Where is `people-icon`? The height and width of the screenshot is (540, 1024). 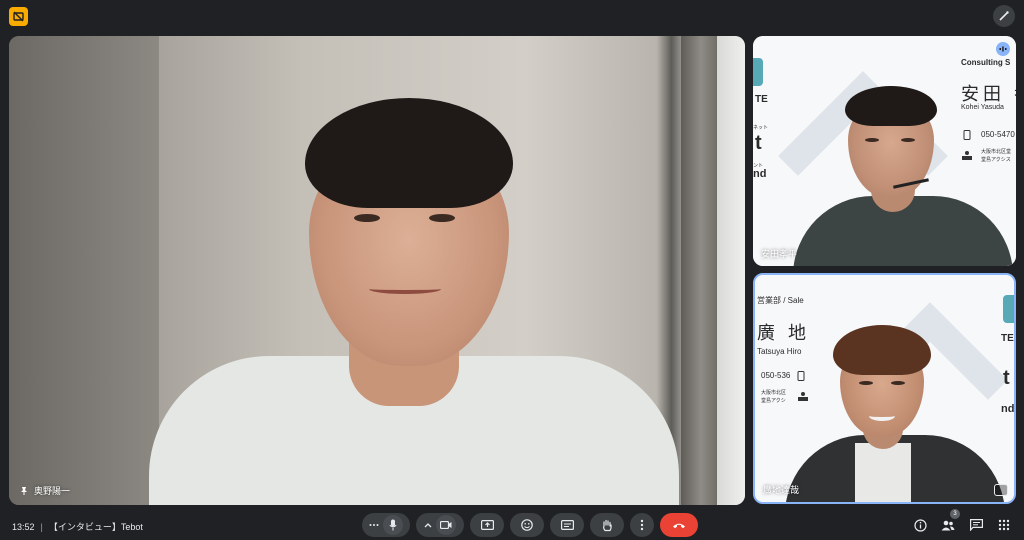
people-icon is located at coordinates (948, 525).